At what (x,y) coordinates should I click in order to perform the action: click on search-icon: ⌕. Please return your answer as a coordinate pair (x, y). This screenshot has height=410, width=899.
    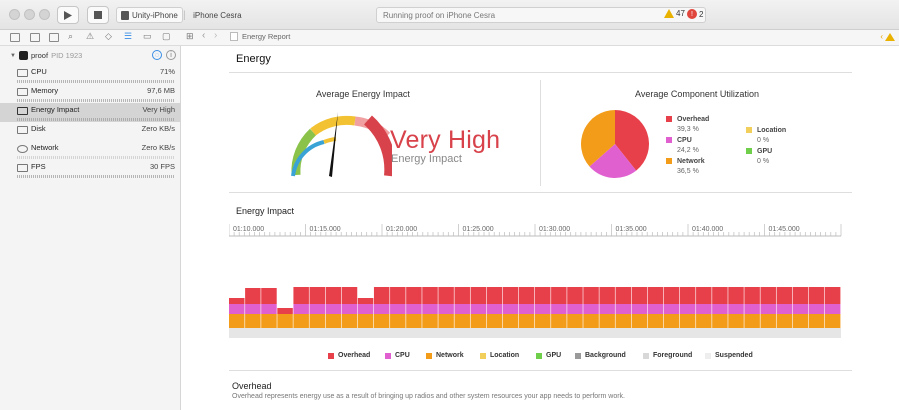
    Looking at the image, I should click on (70, 36).